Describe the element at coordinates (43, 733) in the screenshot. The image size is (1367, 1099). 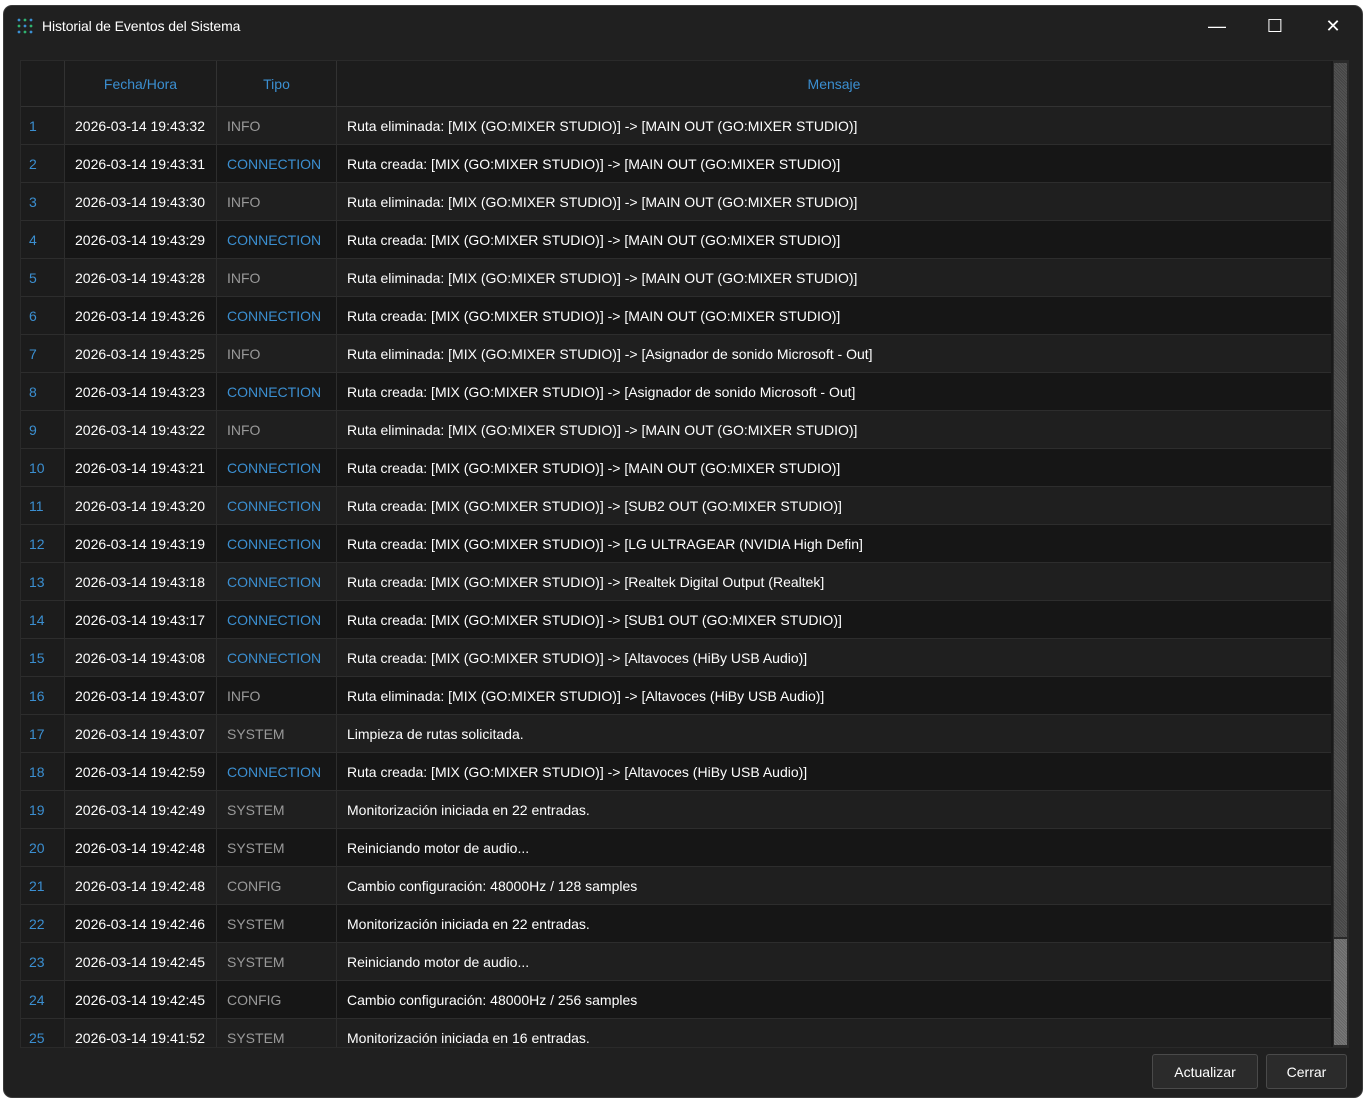
I see `row-number: 17` at that location.